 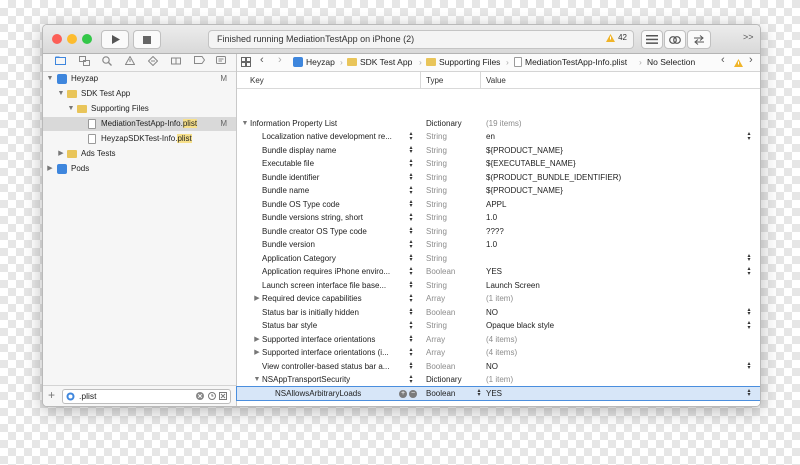 I want to click on tree-item-pods: ▶ Pods, so click(x=139, y=169).